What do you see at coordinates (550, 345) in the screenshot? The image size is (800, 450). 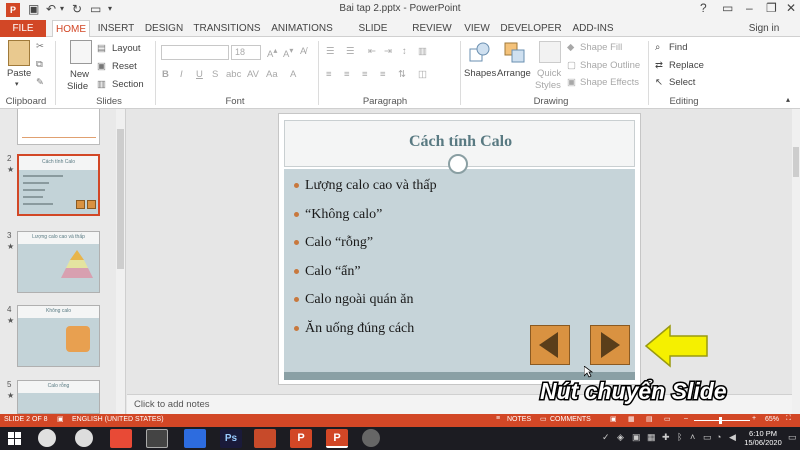 I see `previous-slide-button` at bounding box center [550, 345].